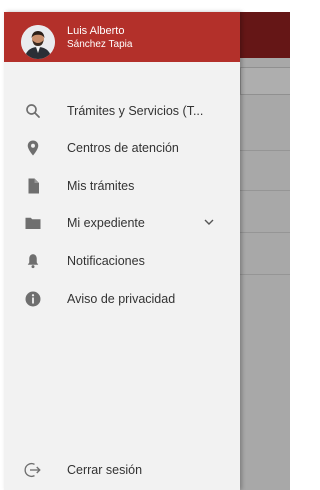 The width and height of the screenshot is (320, 490). I want to click on menu-item-aviso-privacidad: Aviso de privacidad, so click(122, 299).